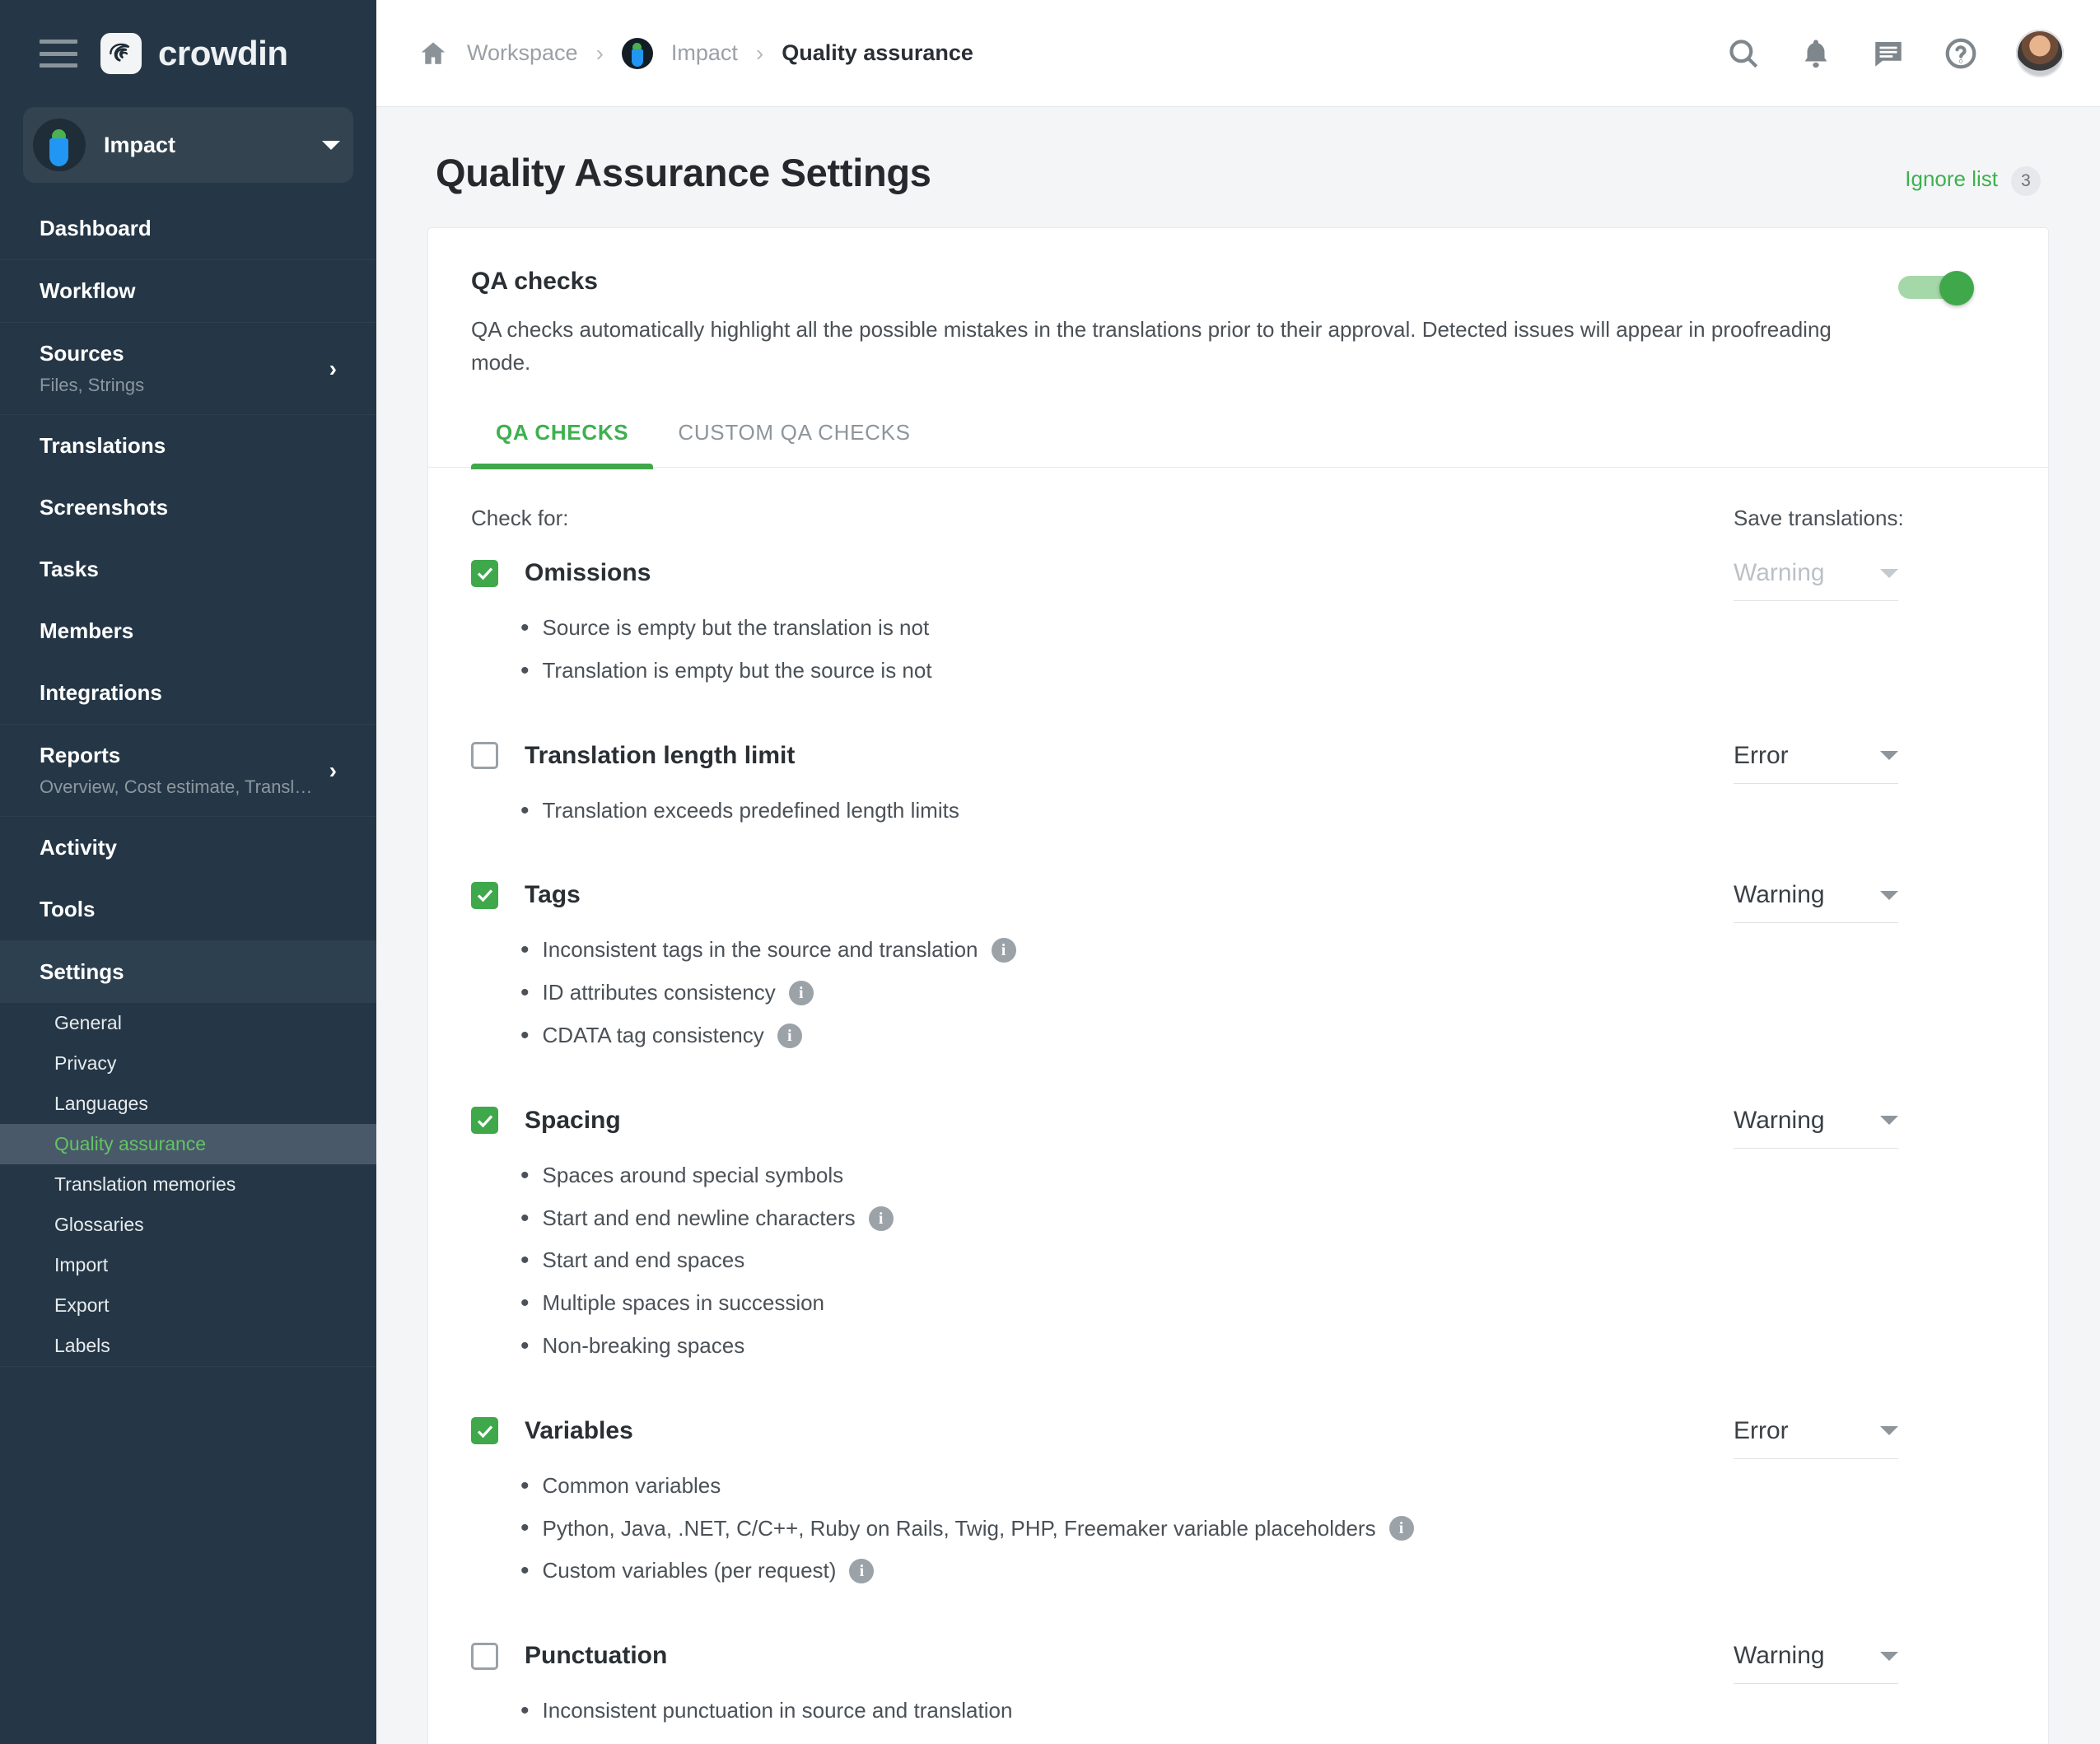  I want to click on checkbox-punctuation, so click(484, 1656).